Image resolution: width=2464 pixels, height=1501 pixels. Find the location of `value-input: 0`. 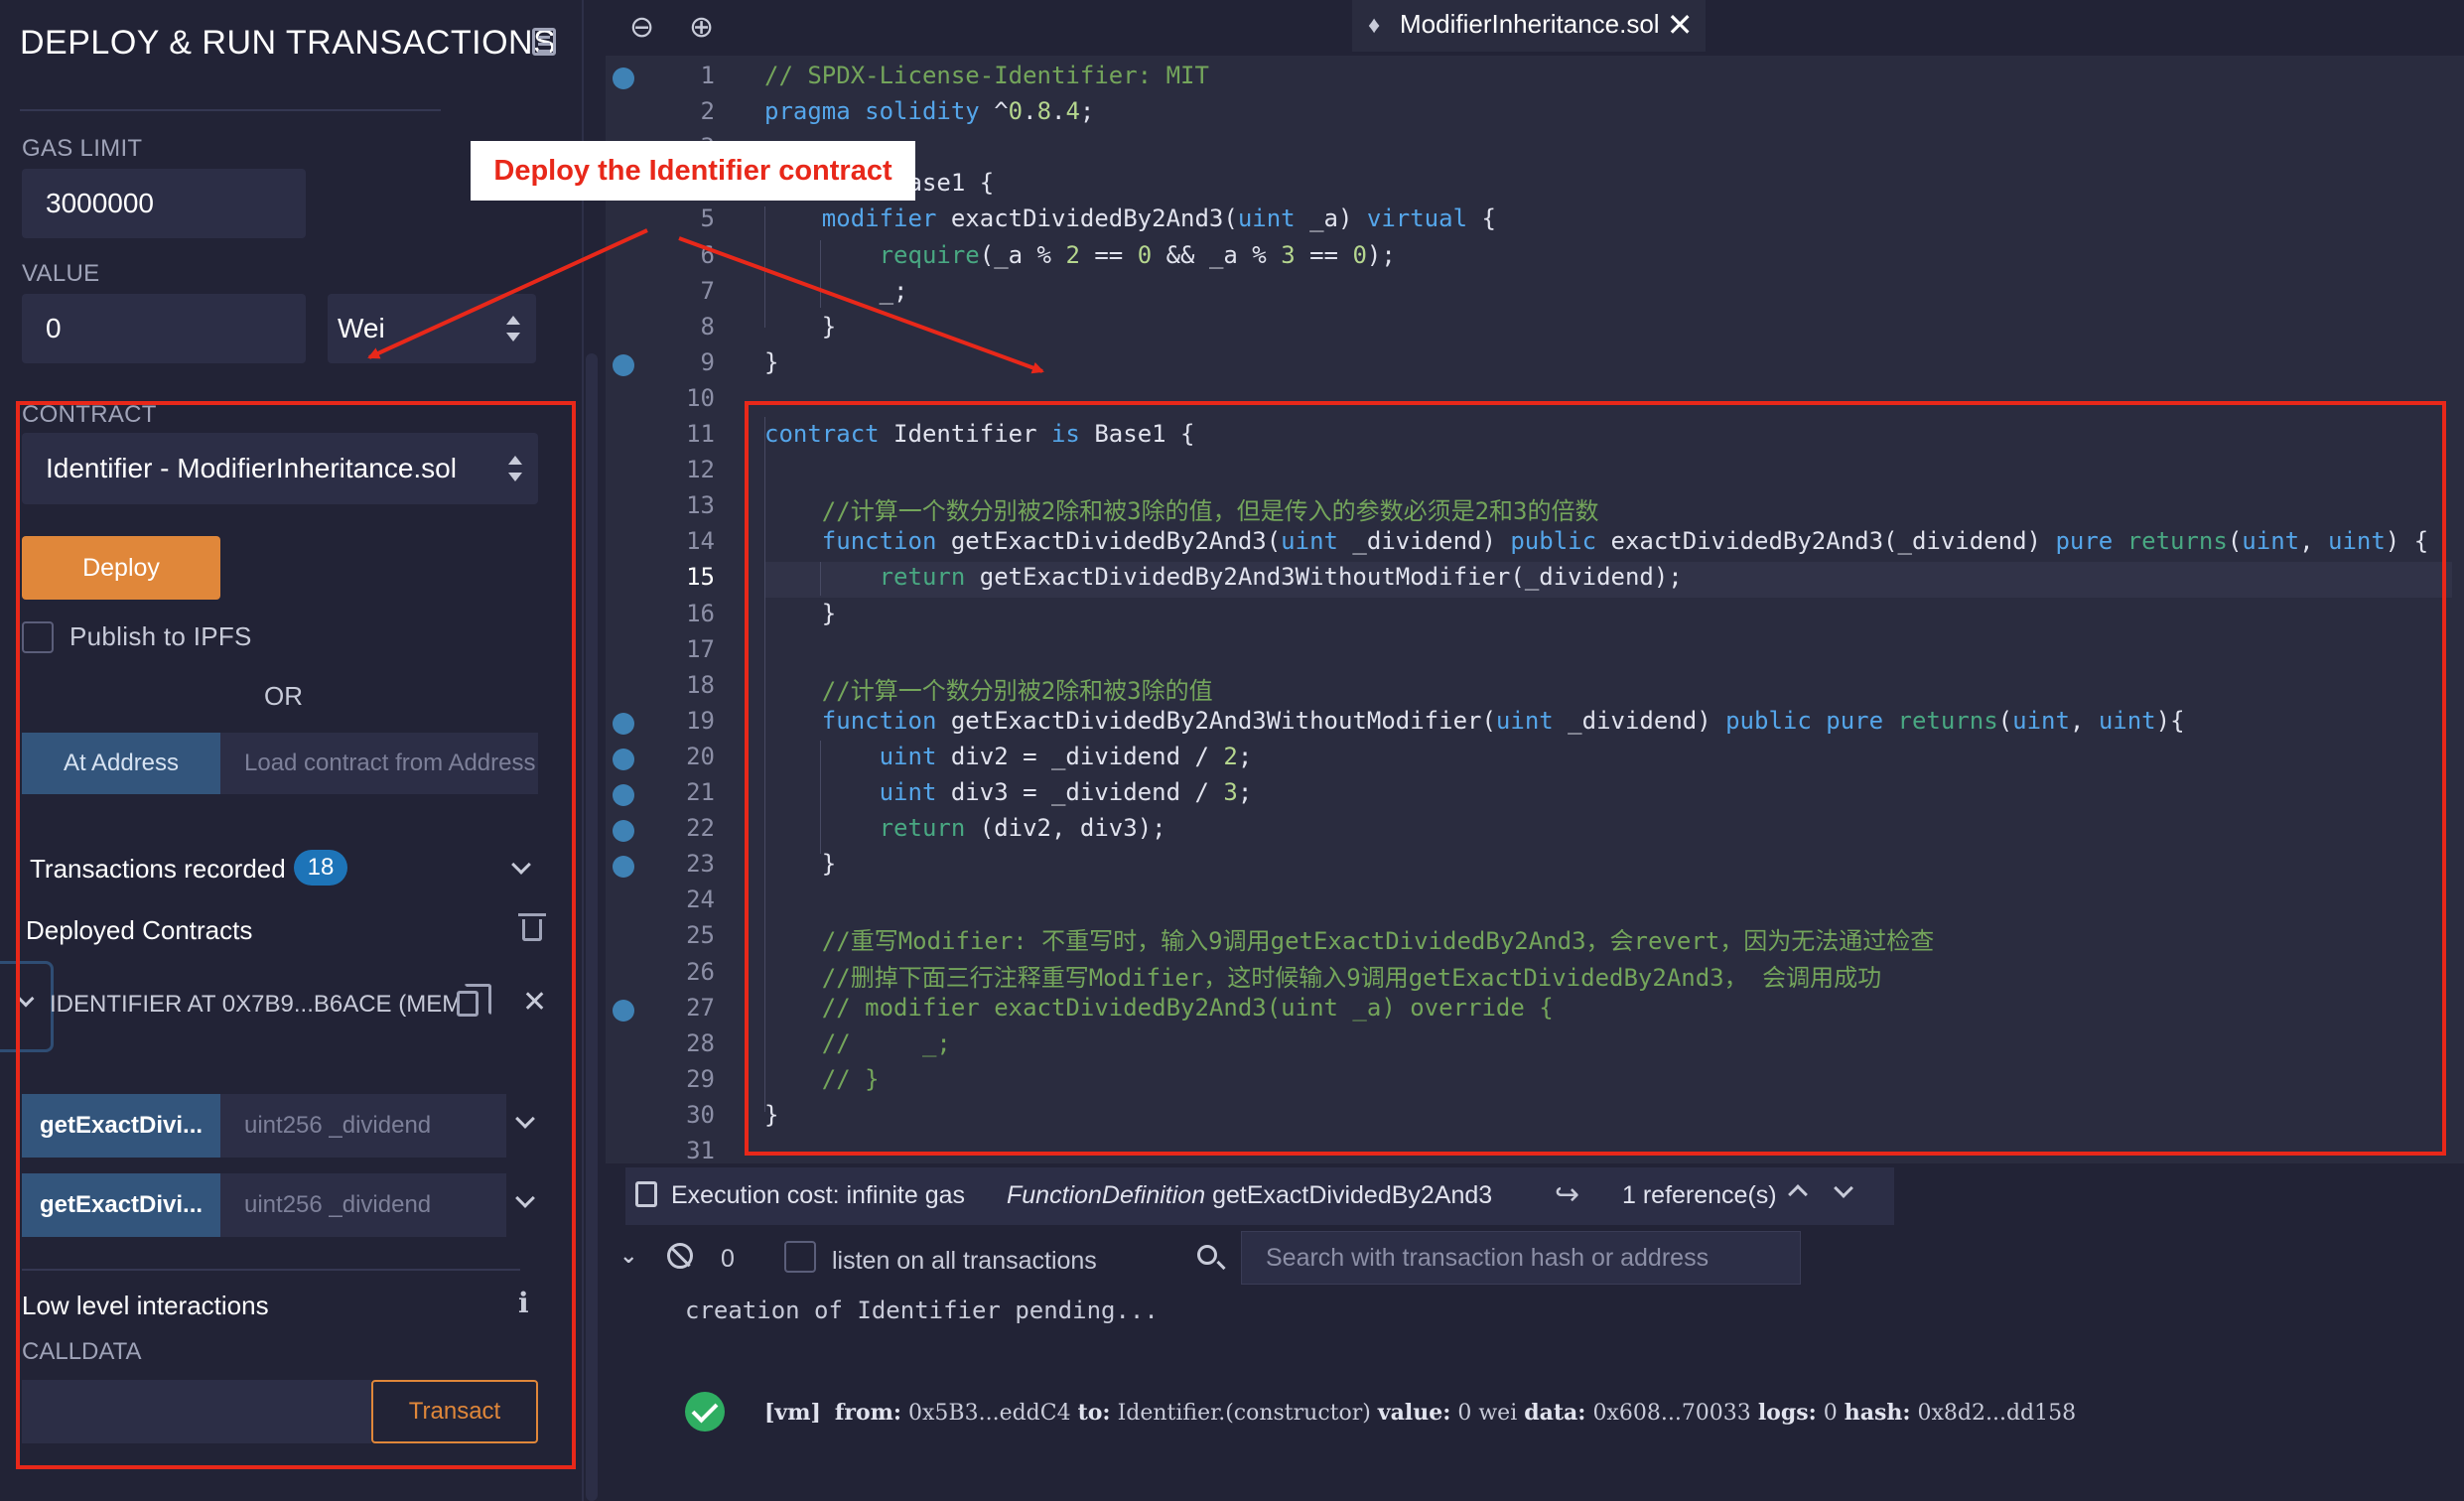

value-input: 0 is located at coordinates (164, 328).